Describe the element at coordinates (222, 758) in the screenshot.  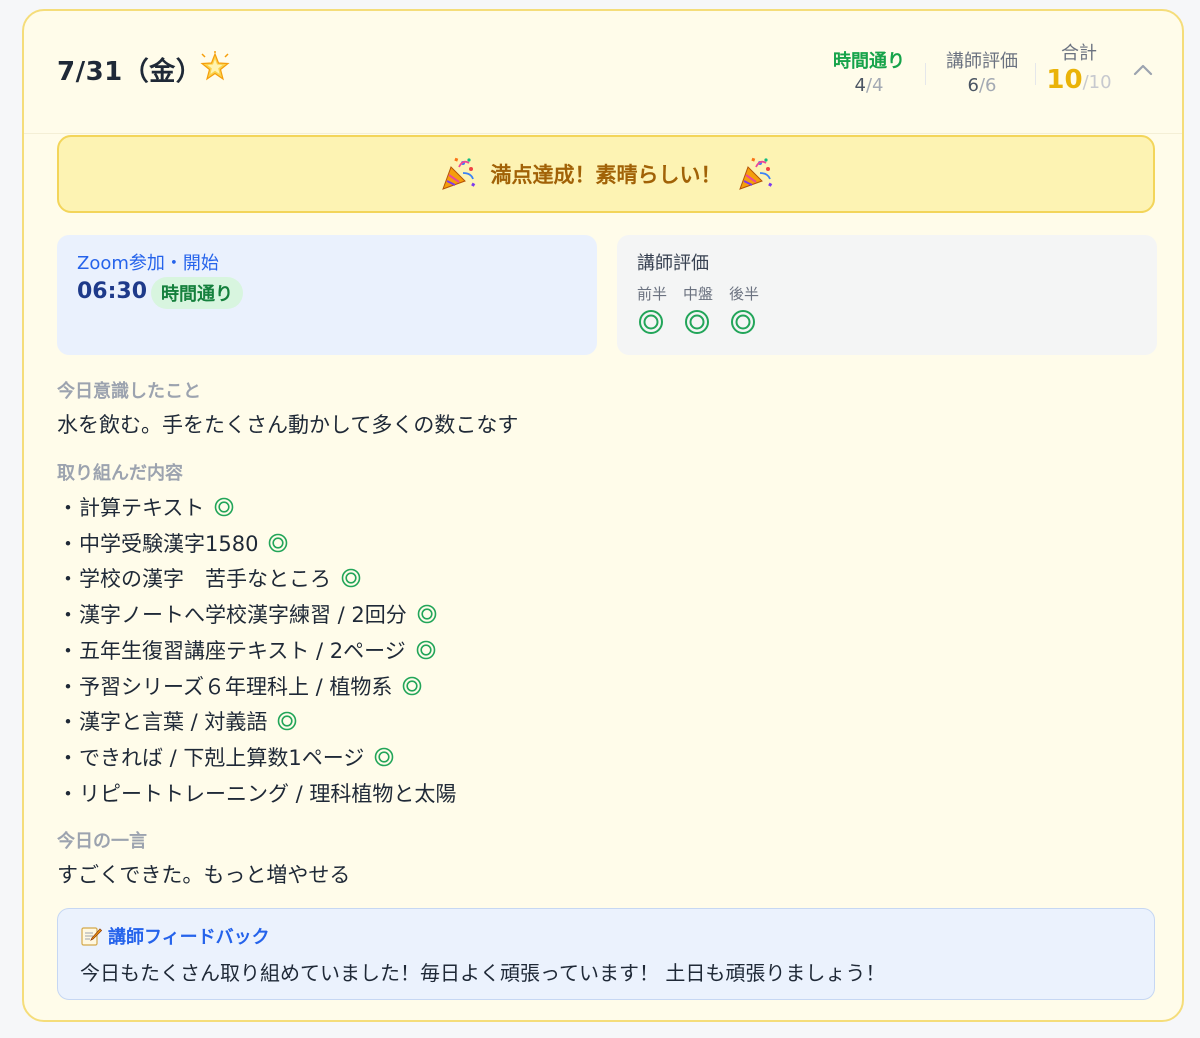
I see `task-text: できれば / 下剋上算数1ページ` at that location.